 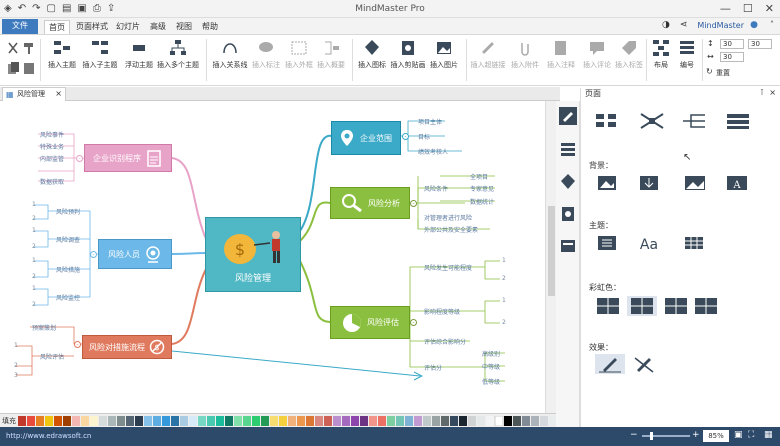 I want to click on insert-boundary-button: 插入外框, so click(x=299, y=54).